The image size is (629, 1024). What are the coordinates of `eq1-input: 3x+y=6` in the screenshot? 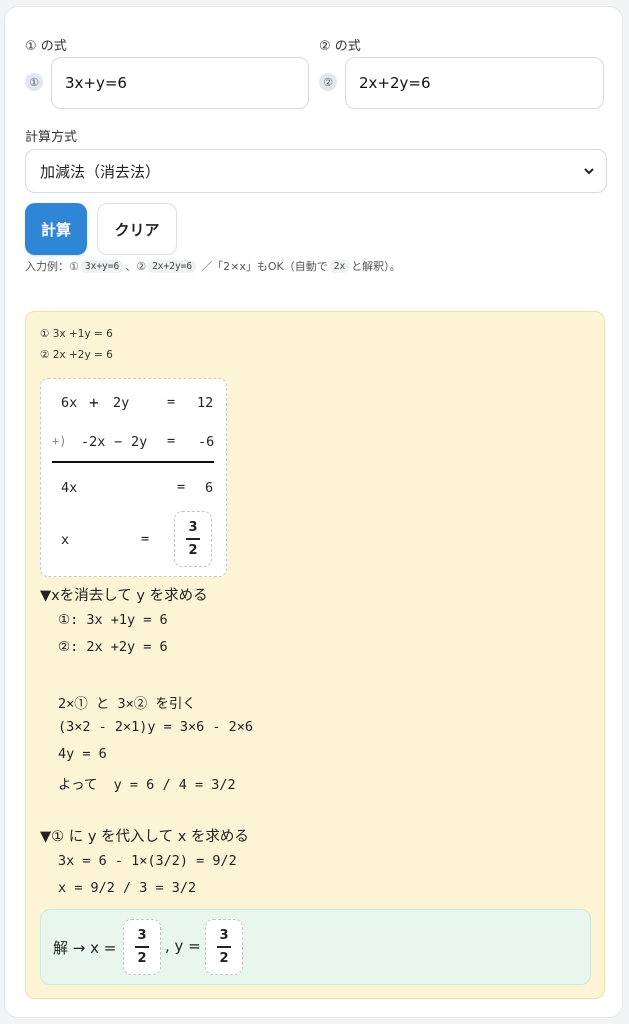 It's located at (180, 83).